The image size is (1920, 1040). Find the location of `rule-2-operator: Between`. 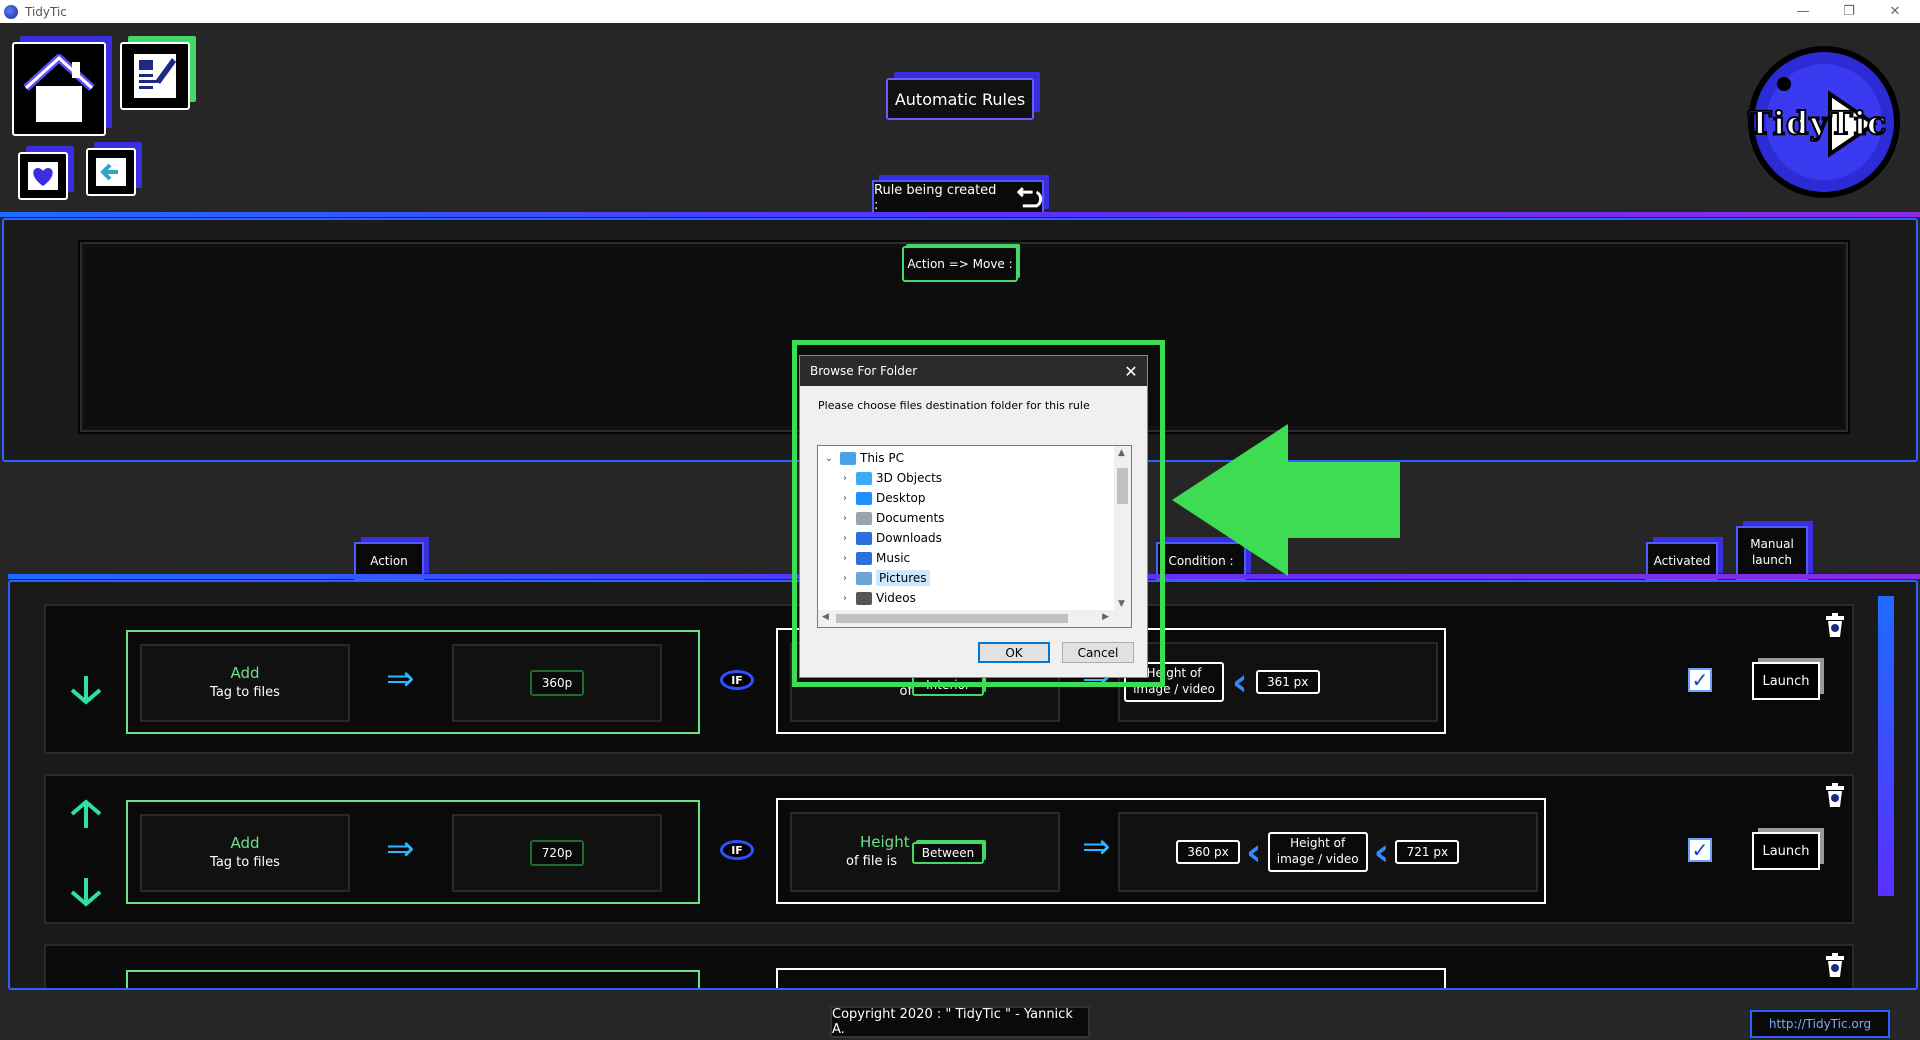

rule-2-operator: Between is located at coordinates (948, 853).